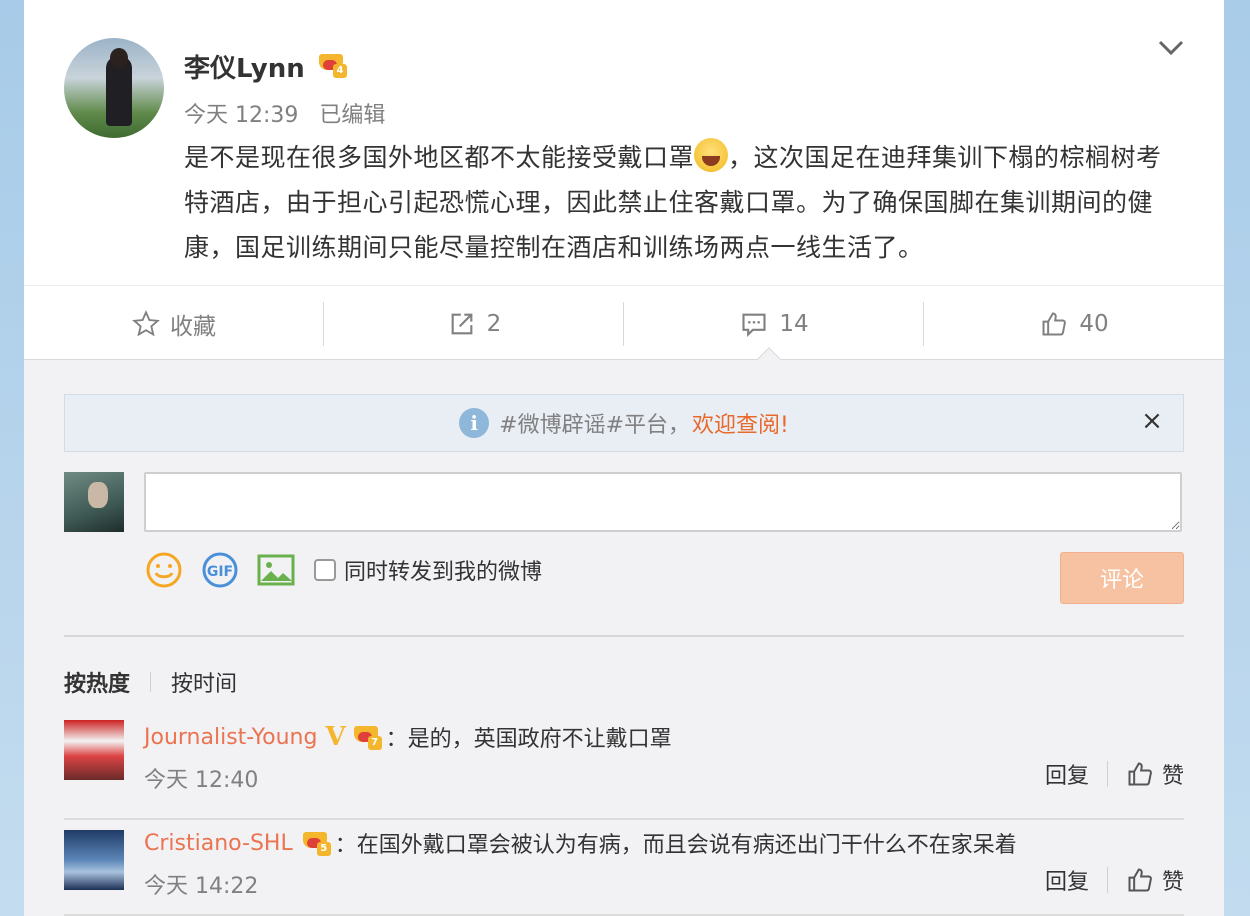  What do you see at coordinates (230, 737) in the screenshot?
I see `commenter-name: Journalist-Young` at bounding box center [230, 737].